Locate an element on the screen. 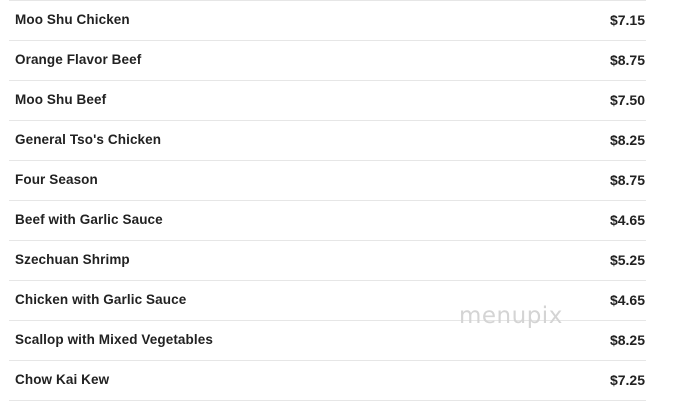  menu-item-name: Orange Flavor Beef is located at coordinates (78, 59).